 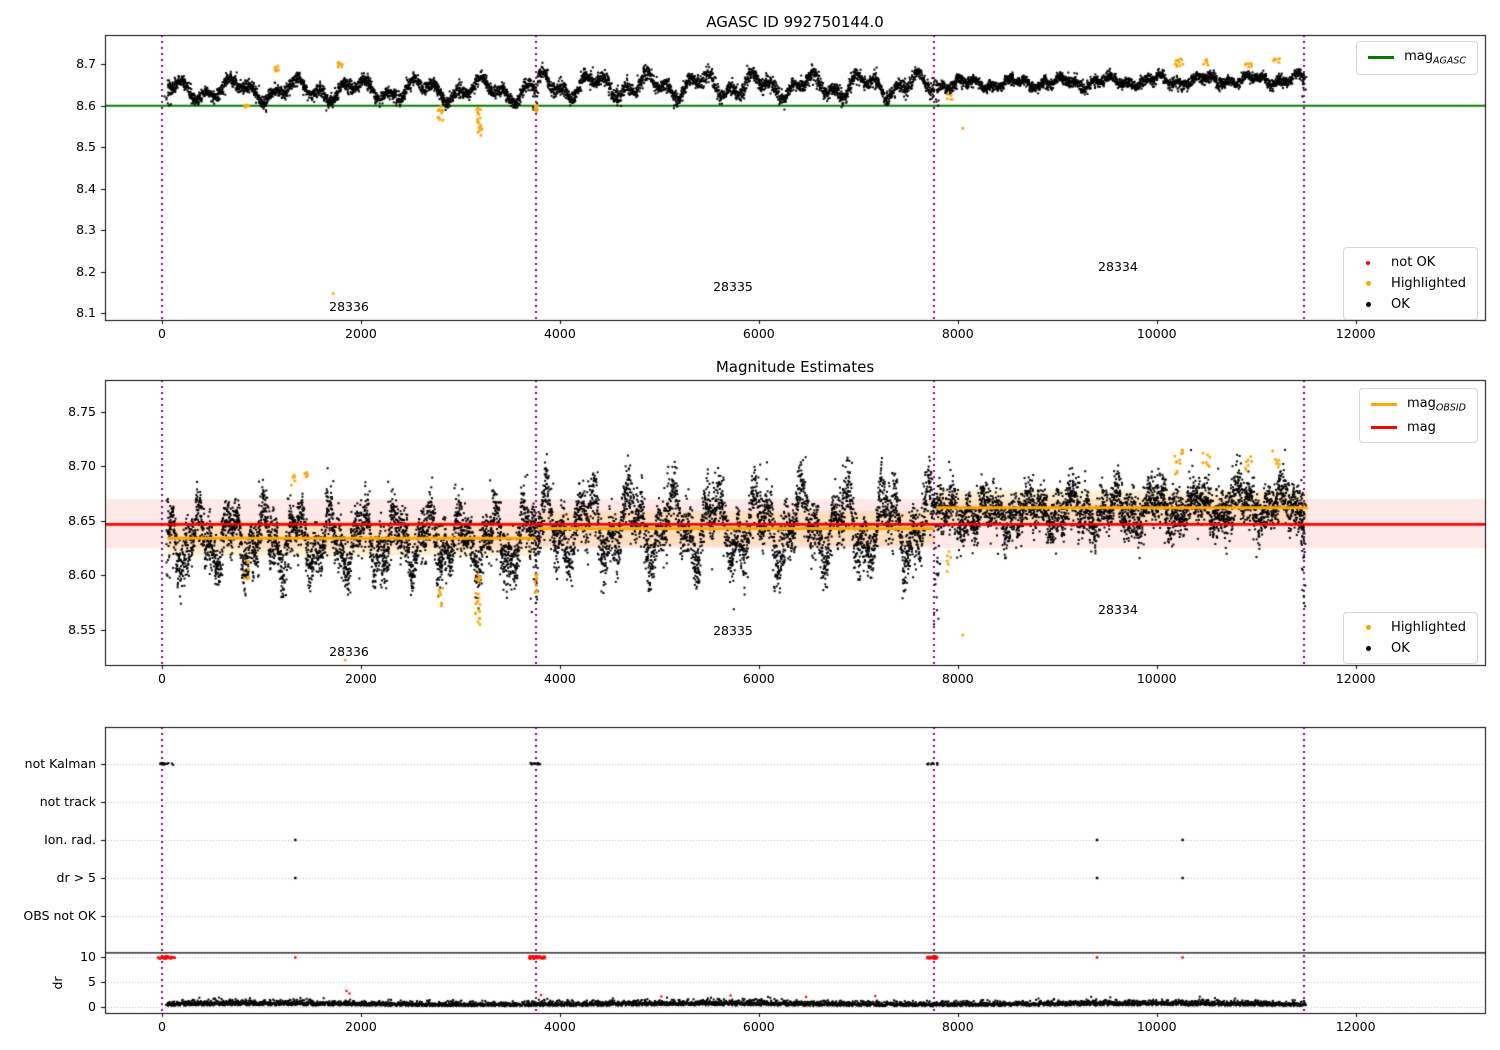 I want to click on legend-middle-points: Highlighted OK, so click(x=1410, y=638).